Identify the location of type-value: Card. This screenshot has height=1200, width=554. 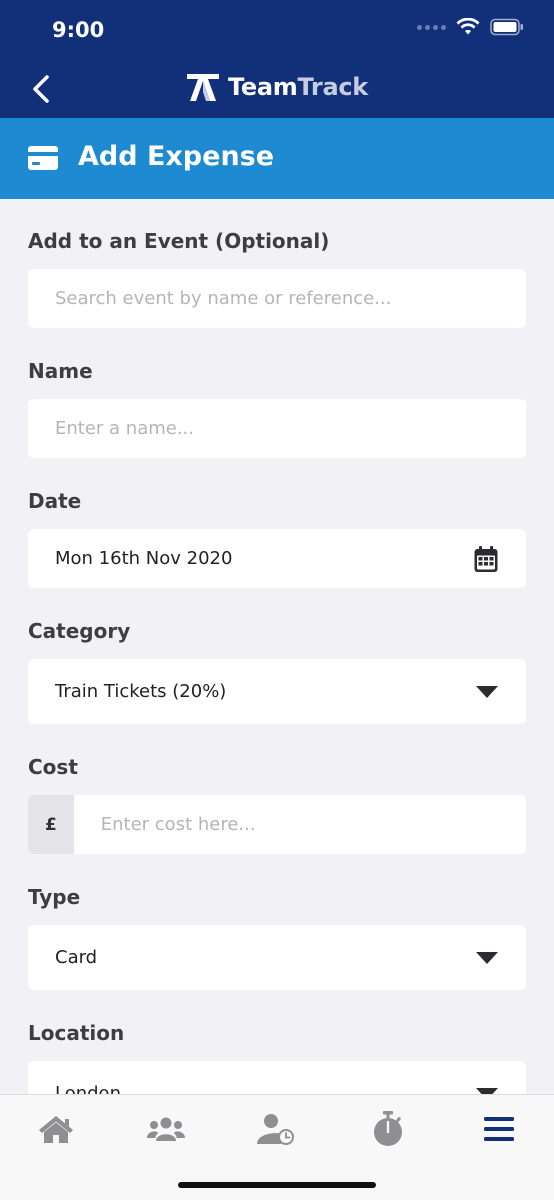
(76, 957).